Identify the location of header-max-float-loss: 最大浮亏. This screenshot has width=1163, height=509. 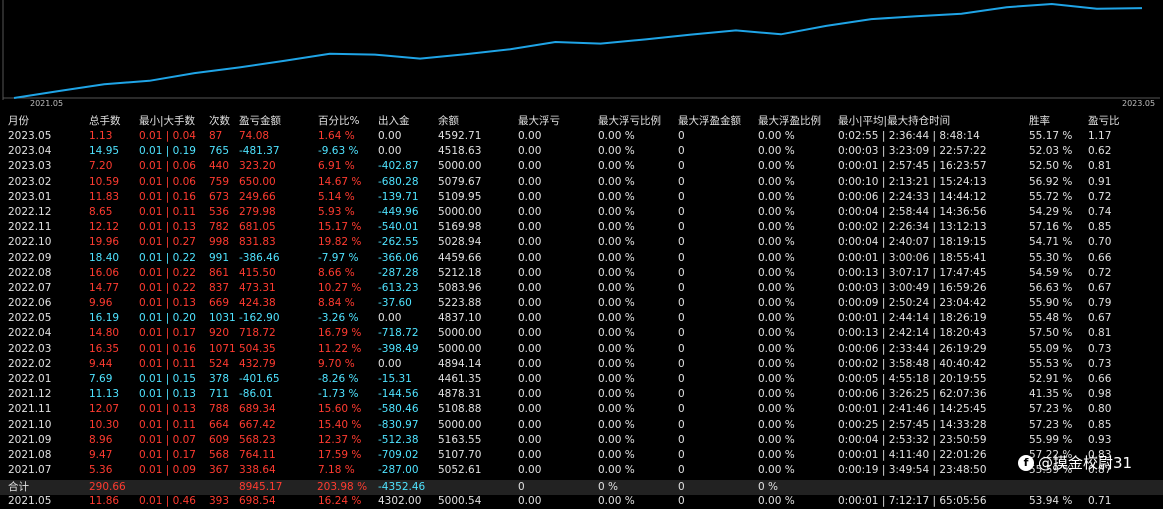
(539, 121).